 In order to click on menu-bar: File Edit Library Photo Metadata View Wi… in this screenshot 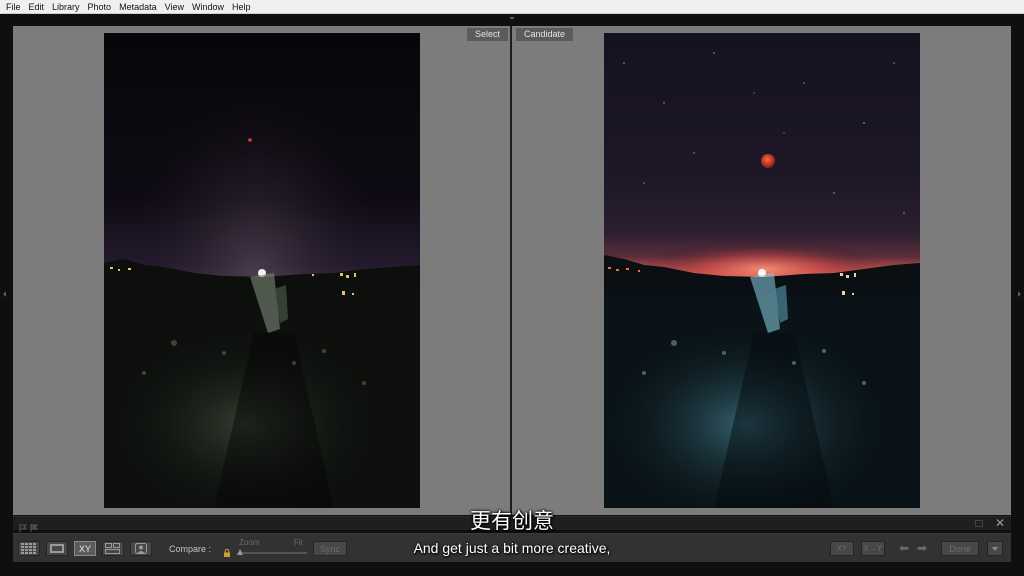, I will do `click(512, 7)`.